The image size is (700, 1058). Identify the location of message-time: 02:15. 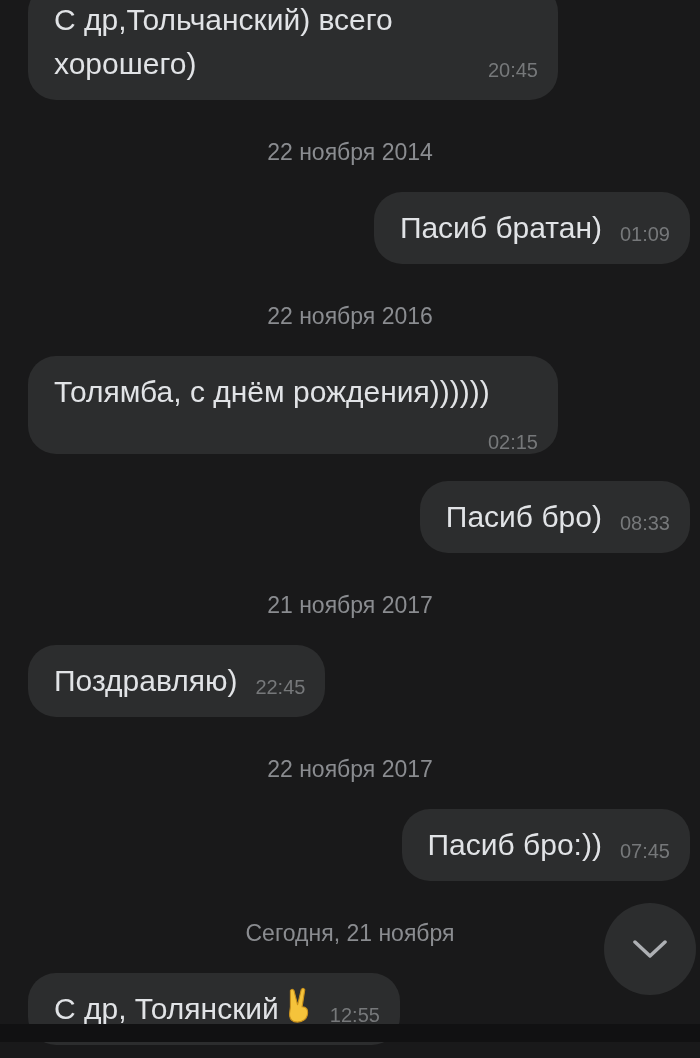
(512, 442).